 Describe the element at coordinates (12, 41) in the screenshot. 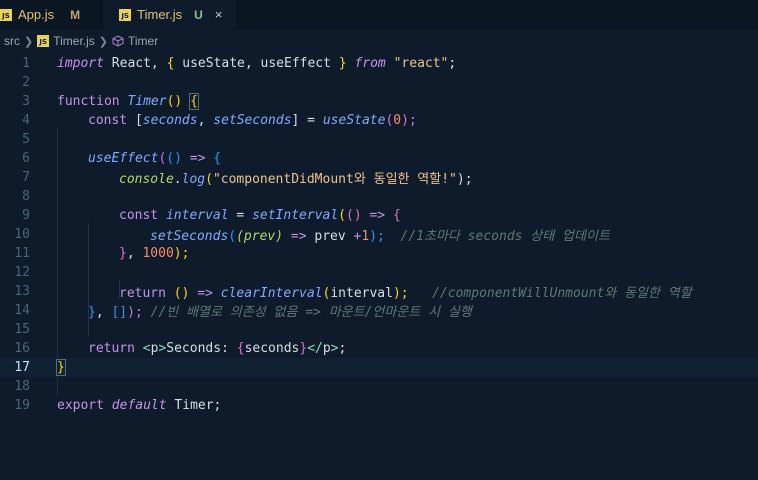

I see `breadcrumb-folder: src` at that location.